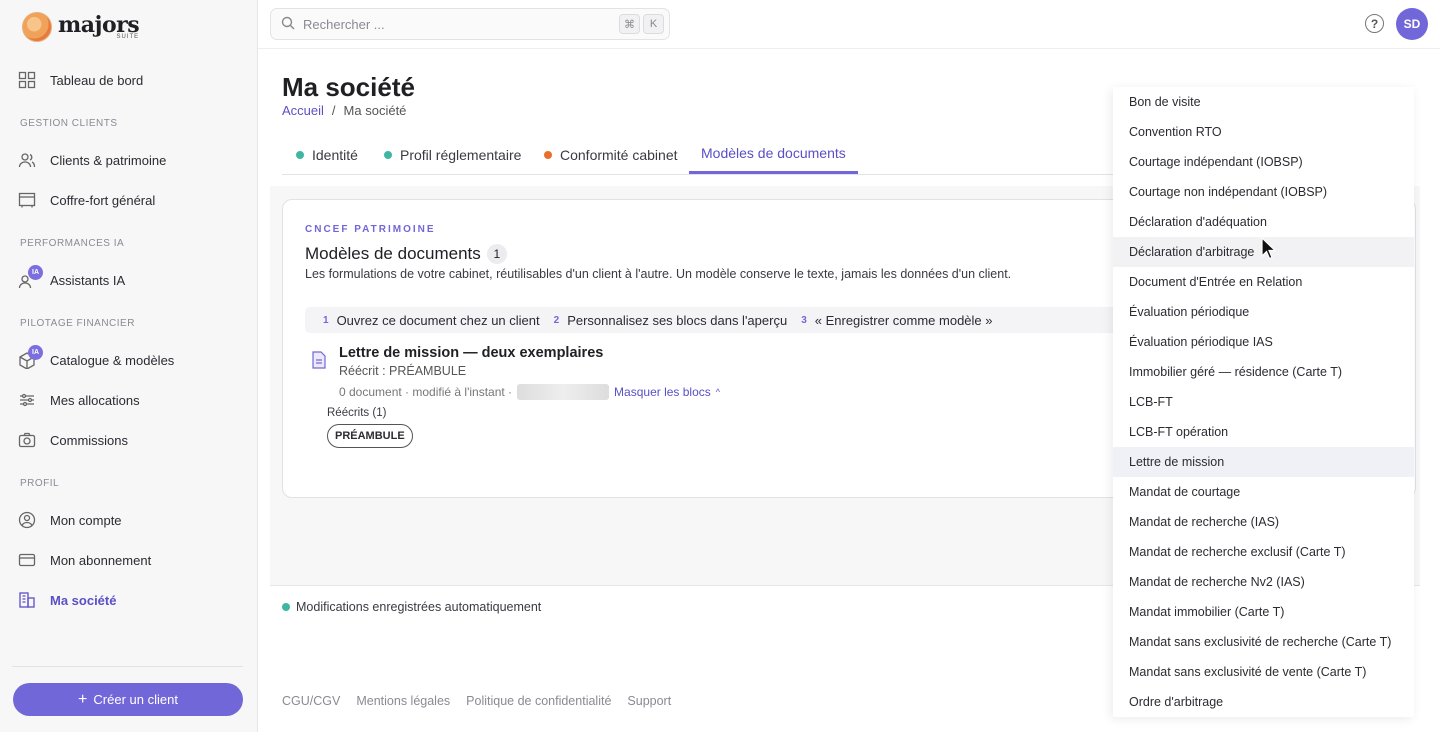  What do you see at coordinates (69, 123) in the screenshot?
I see `section-gestion-clients: GESTION CLIENTS` at bounding box center [69, 123].